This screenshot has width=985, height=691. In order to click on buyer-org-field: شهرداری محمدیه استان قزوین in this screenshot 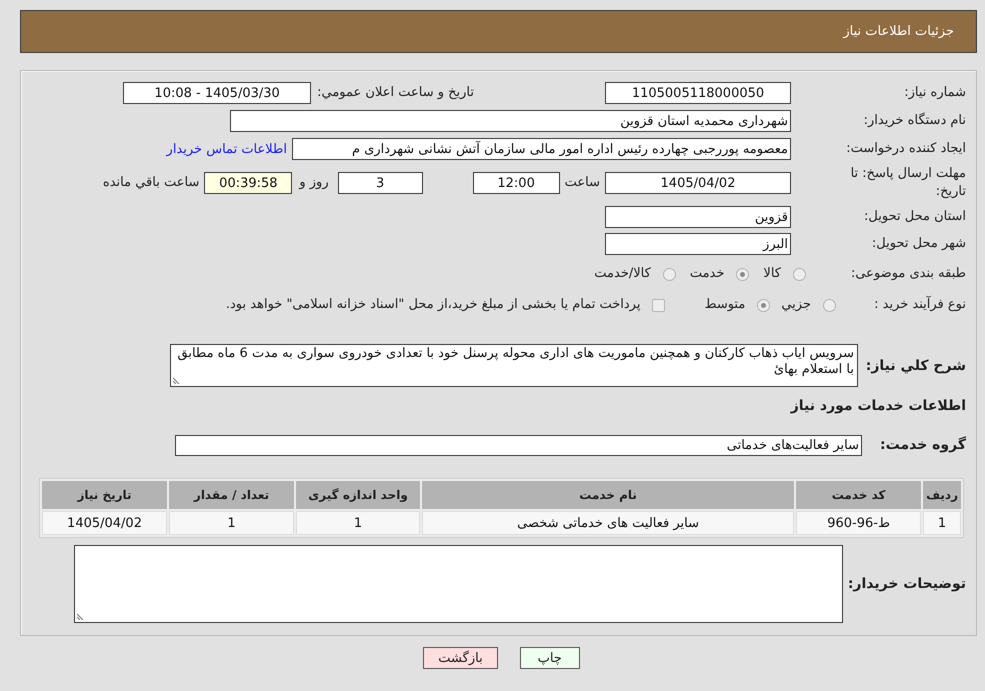, I will do `click(510, 121)`.